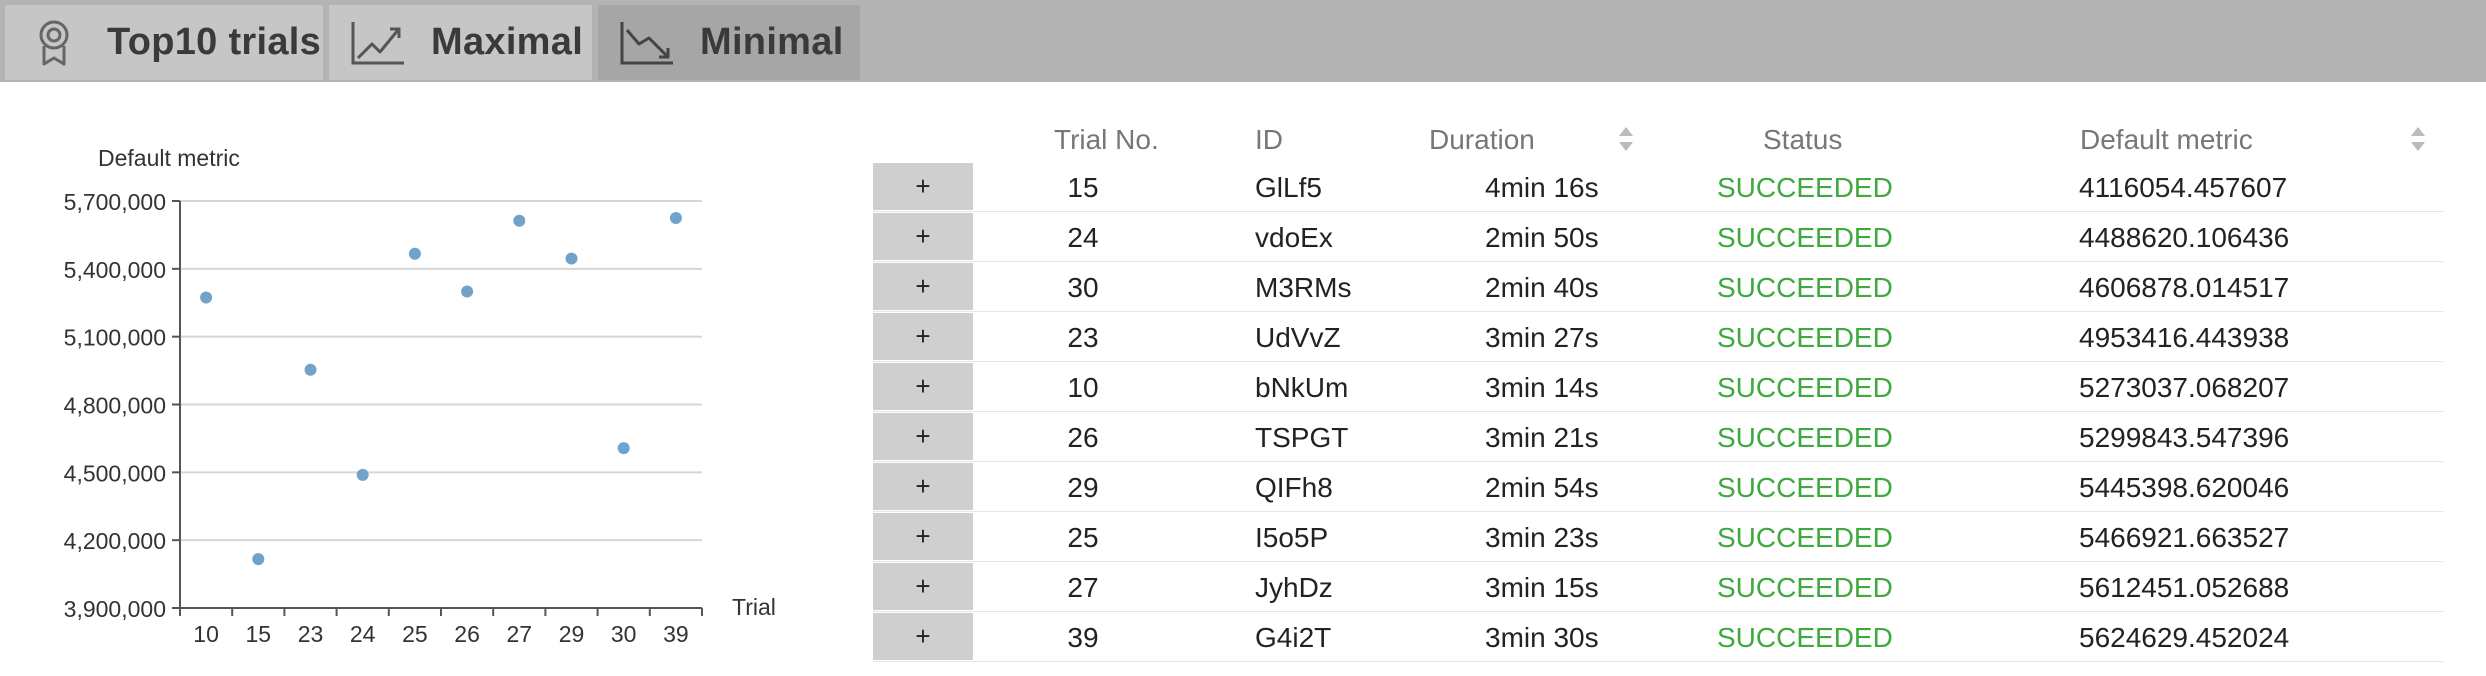  I want to click on cell-trial-no: 30, so click(1083, 287).